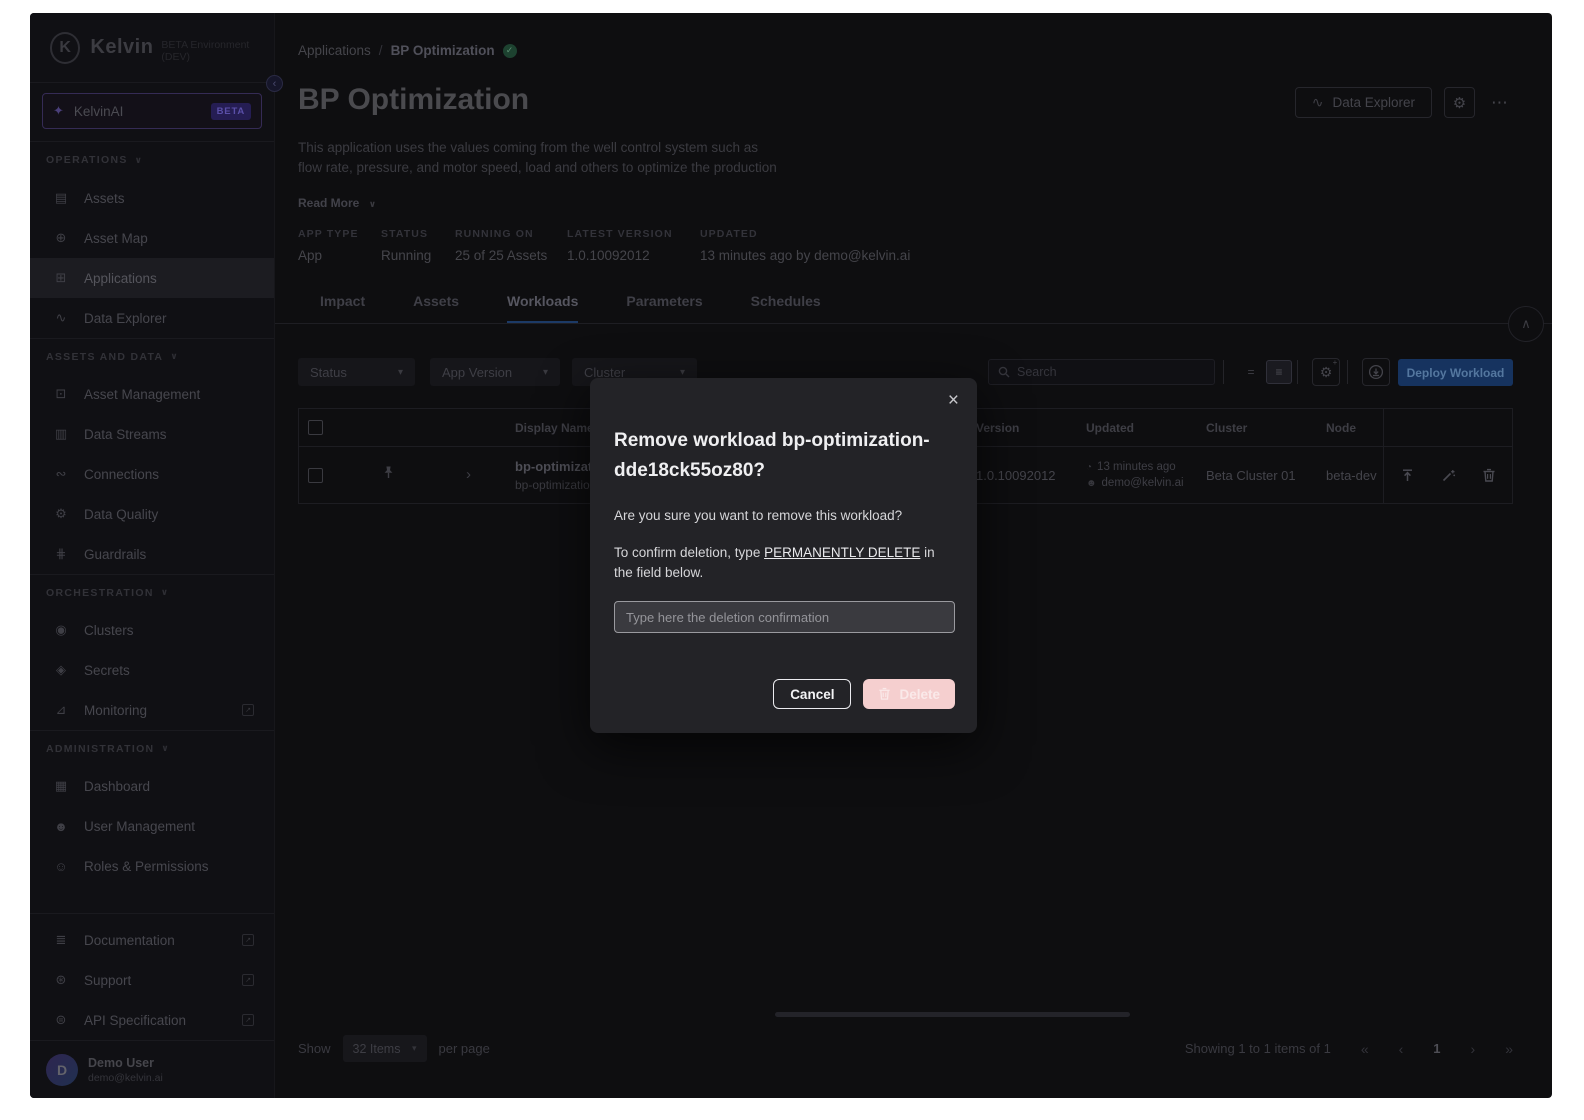 This screenshot has width=1584, height=1120. I want to click on sidebar-collapse-button: ‹, so click(274, 83).